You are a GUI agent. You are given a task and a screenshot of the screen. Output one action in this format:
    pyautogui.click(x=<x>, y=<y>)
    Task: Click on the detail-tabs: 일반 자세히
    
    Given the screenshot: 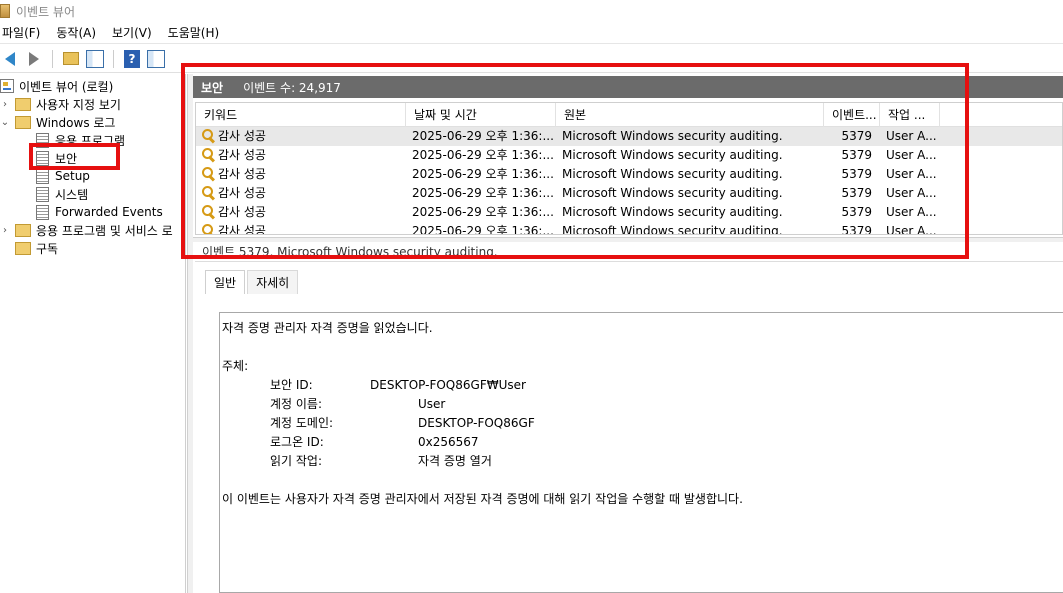 What is the action you would take?
    pyautogui.click(x=252, y=282)
    